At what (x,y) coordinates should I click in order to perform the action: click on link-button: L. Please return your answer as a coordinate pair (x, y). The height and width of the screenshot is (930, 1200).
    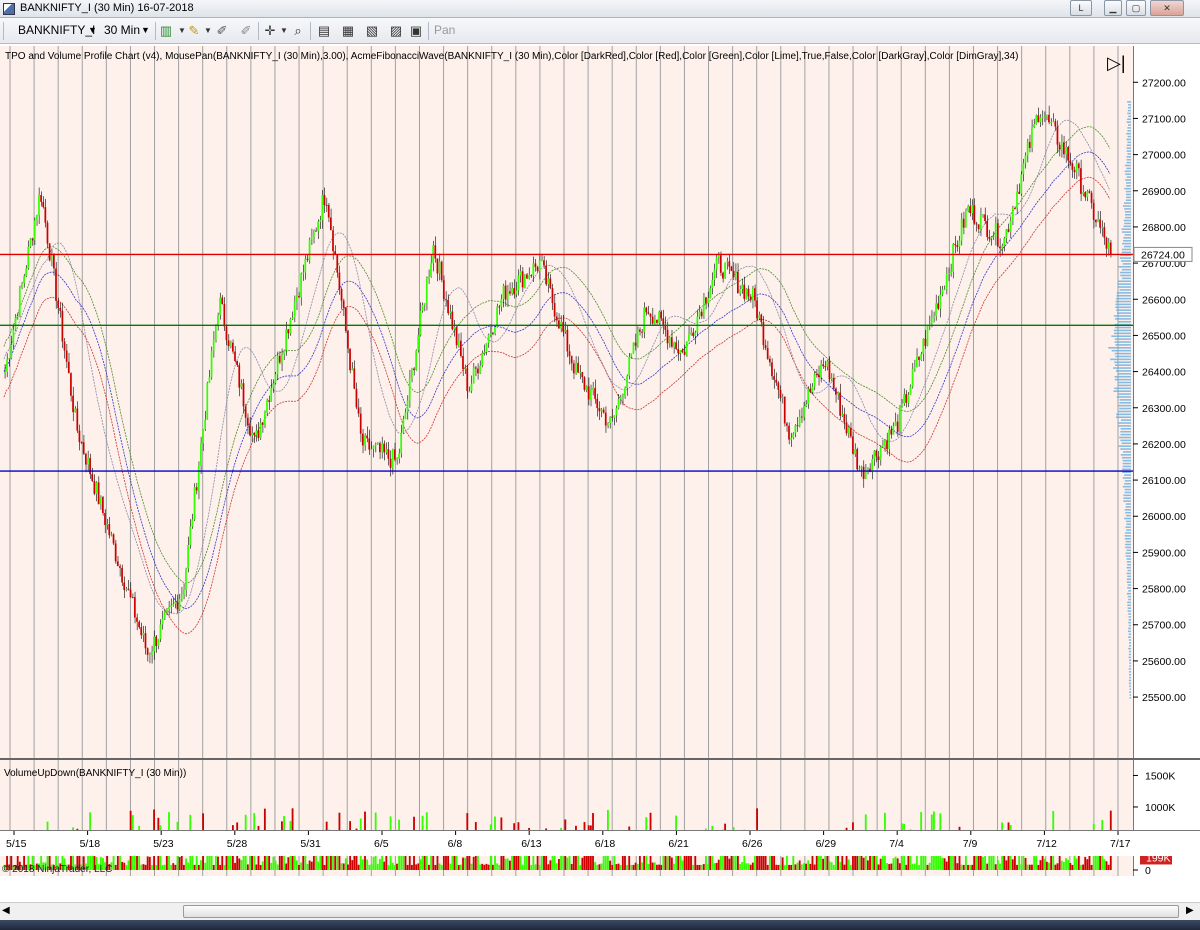
    Looking at the image, I should click on (1081, 8).